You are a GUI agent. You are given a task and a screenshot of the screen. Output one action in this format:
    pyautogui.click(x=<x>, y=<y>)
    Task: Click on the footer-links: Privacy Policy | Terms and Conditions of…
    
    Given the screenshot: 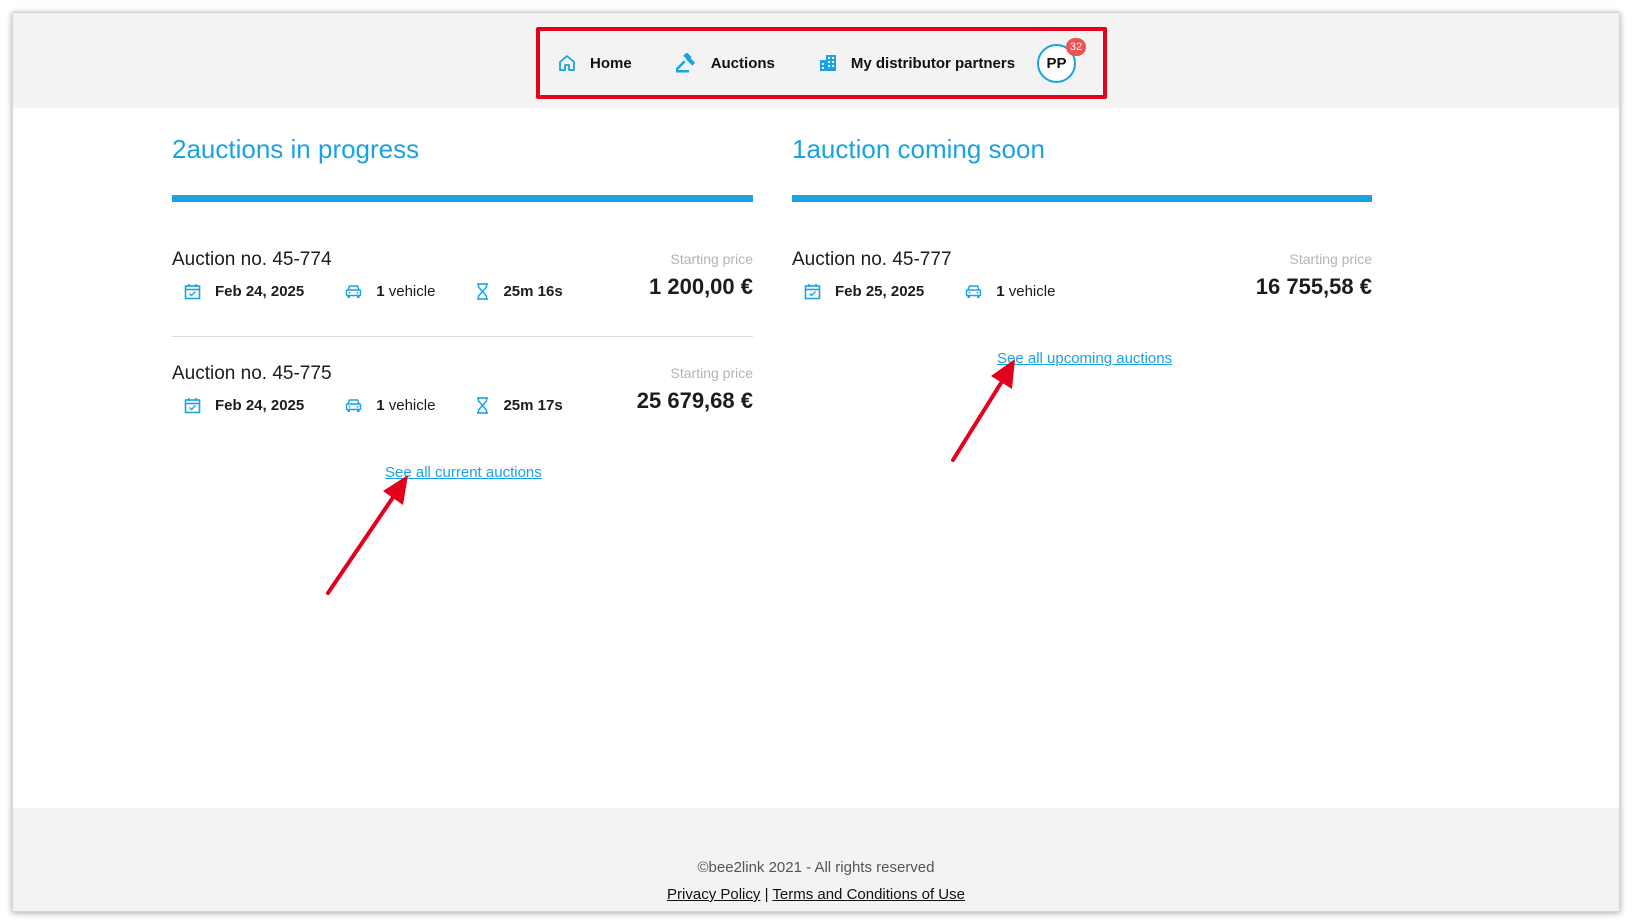 What is the action you would take?
    pyautogui.click(x=816, y=894)
    